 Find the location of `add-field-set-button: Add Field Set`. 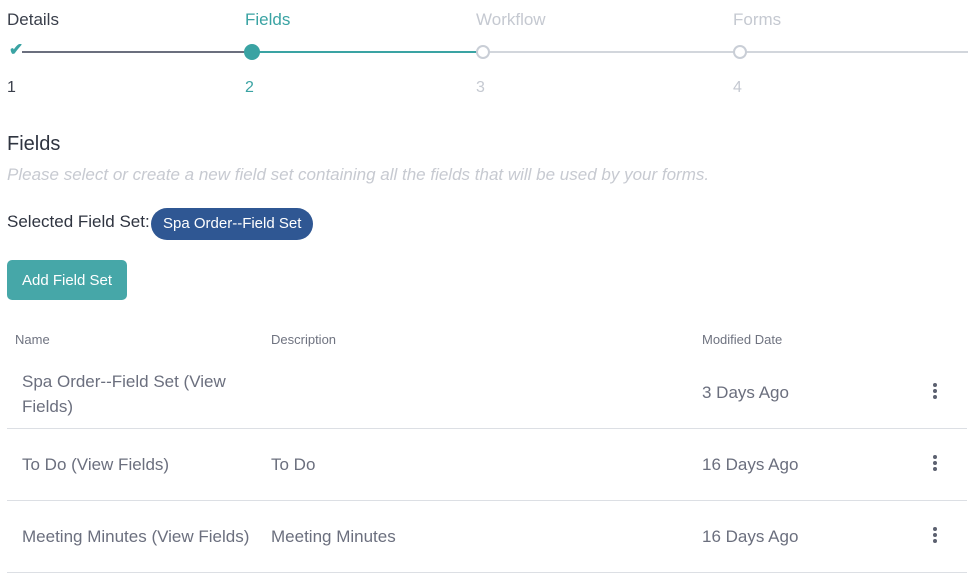

add-field-set-button: Add Field Set is located at coordinates (67, 280).